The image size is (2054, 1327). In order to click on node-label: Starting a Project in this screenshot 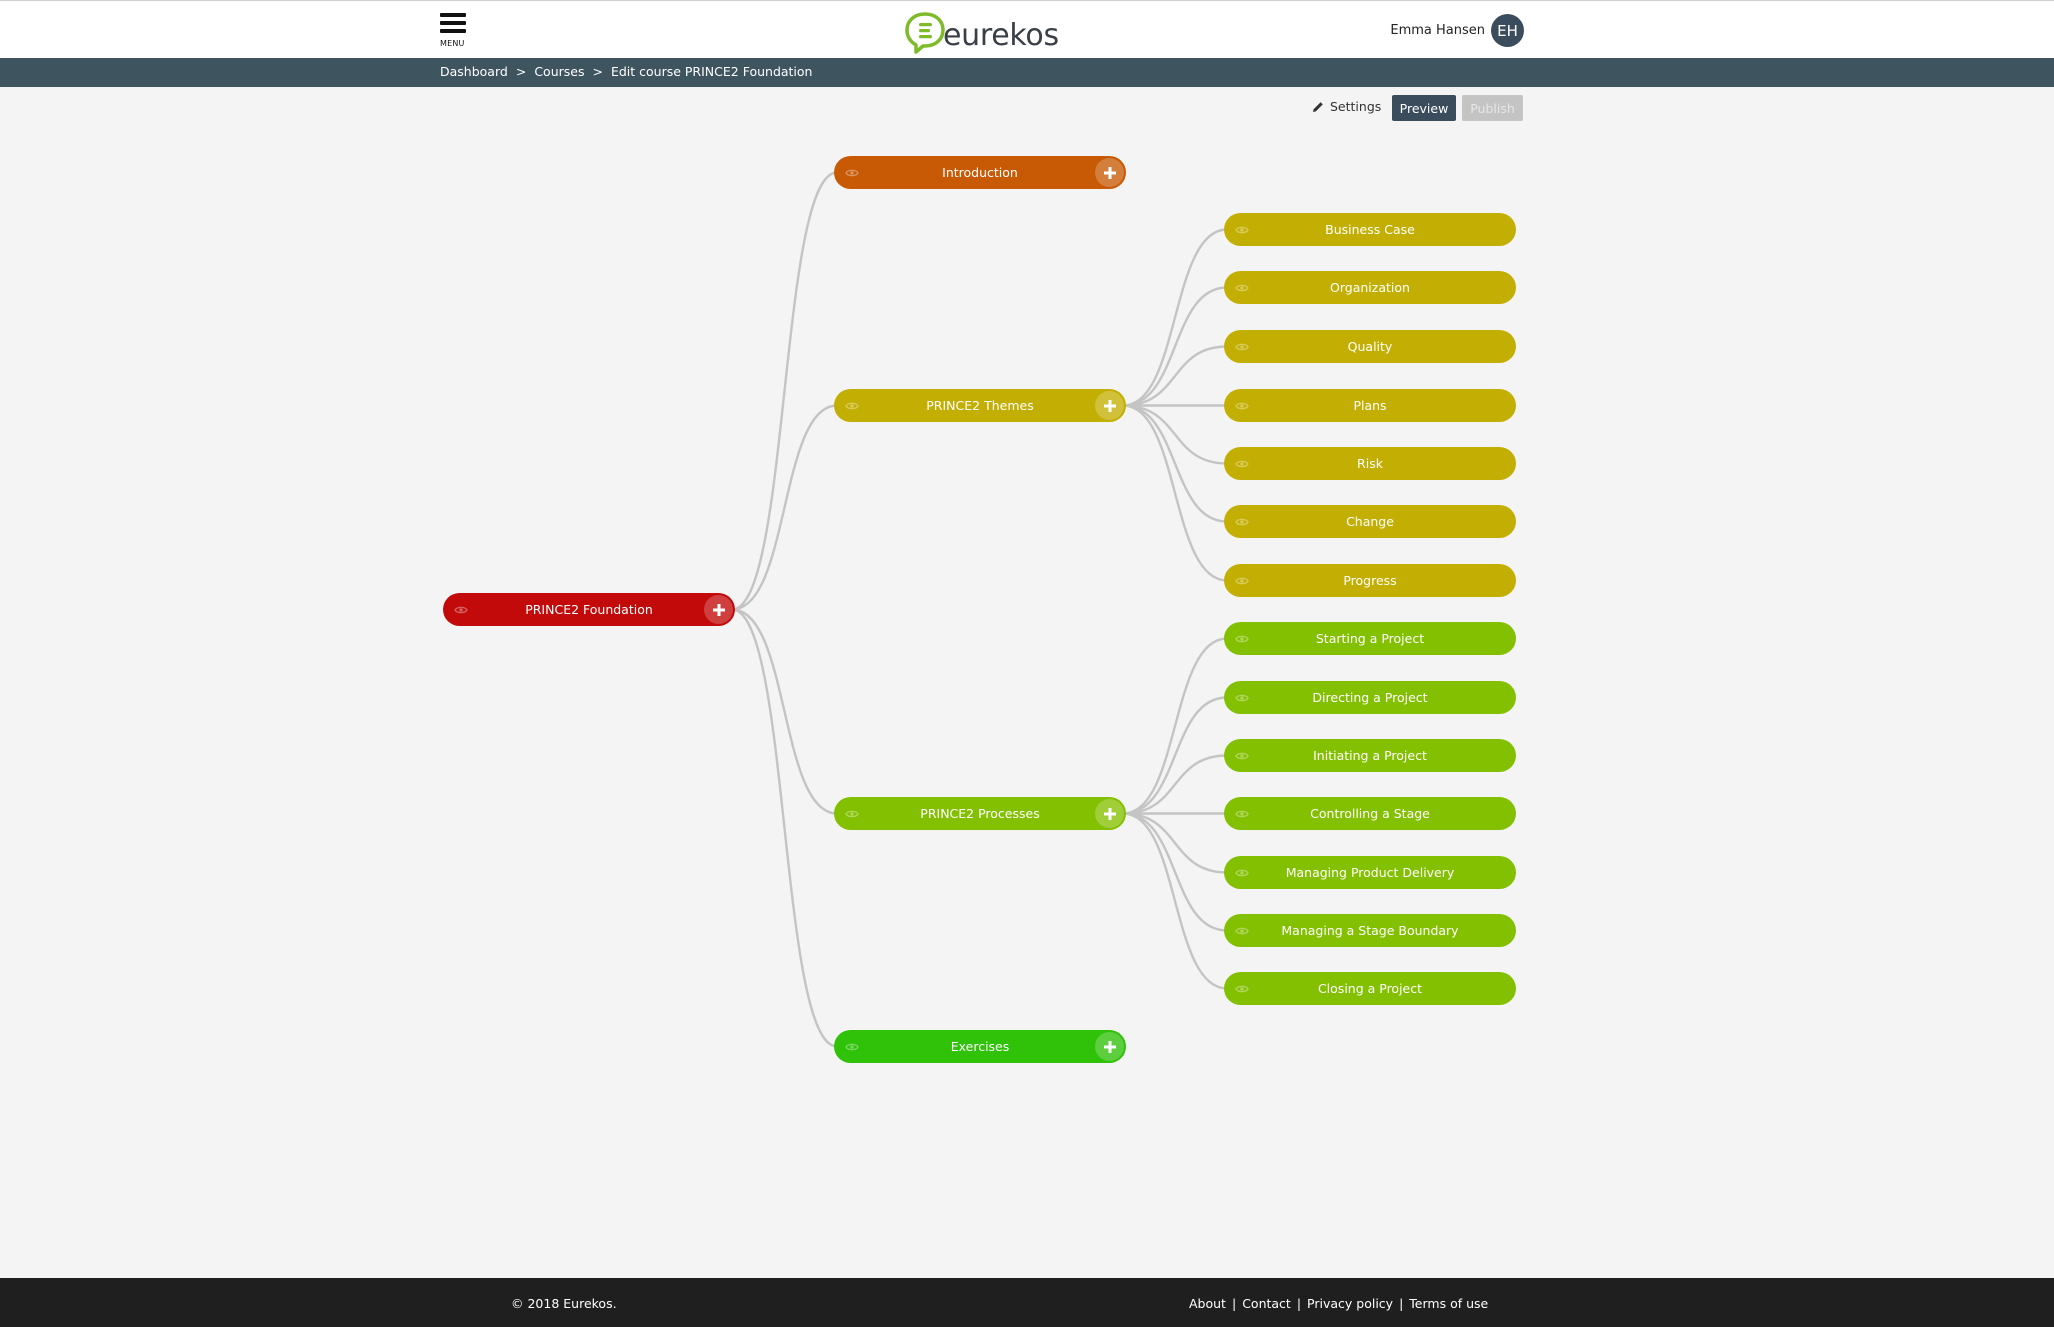, I will do `click(1370, 638)`.